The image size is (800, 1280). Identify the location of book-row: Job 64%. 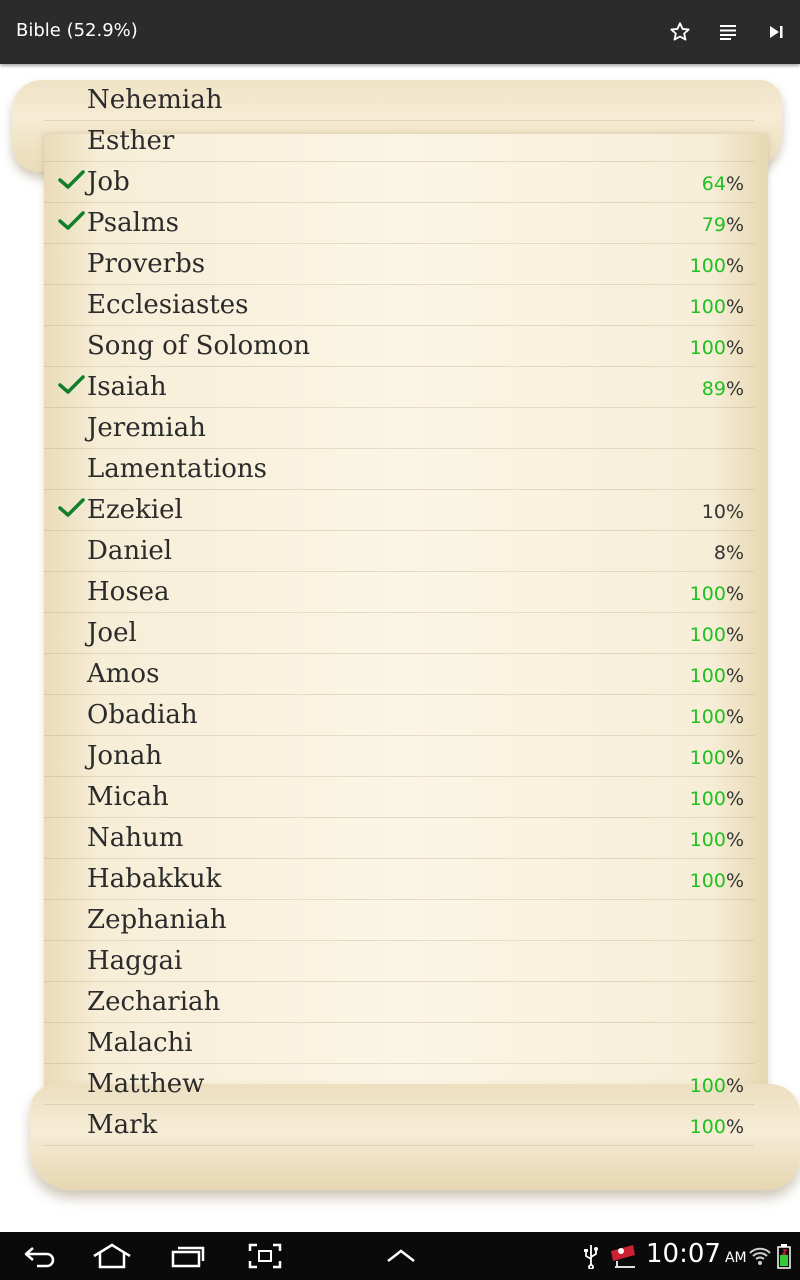
(399, 182).